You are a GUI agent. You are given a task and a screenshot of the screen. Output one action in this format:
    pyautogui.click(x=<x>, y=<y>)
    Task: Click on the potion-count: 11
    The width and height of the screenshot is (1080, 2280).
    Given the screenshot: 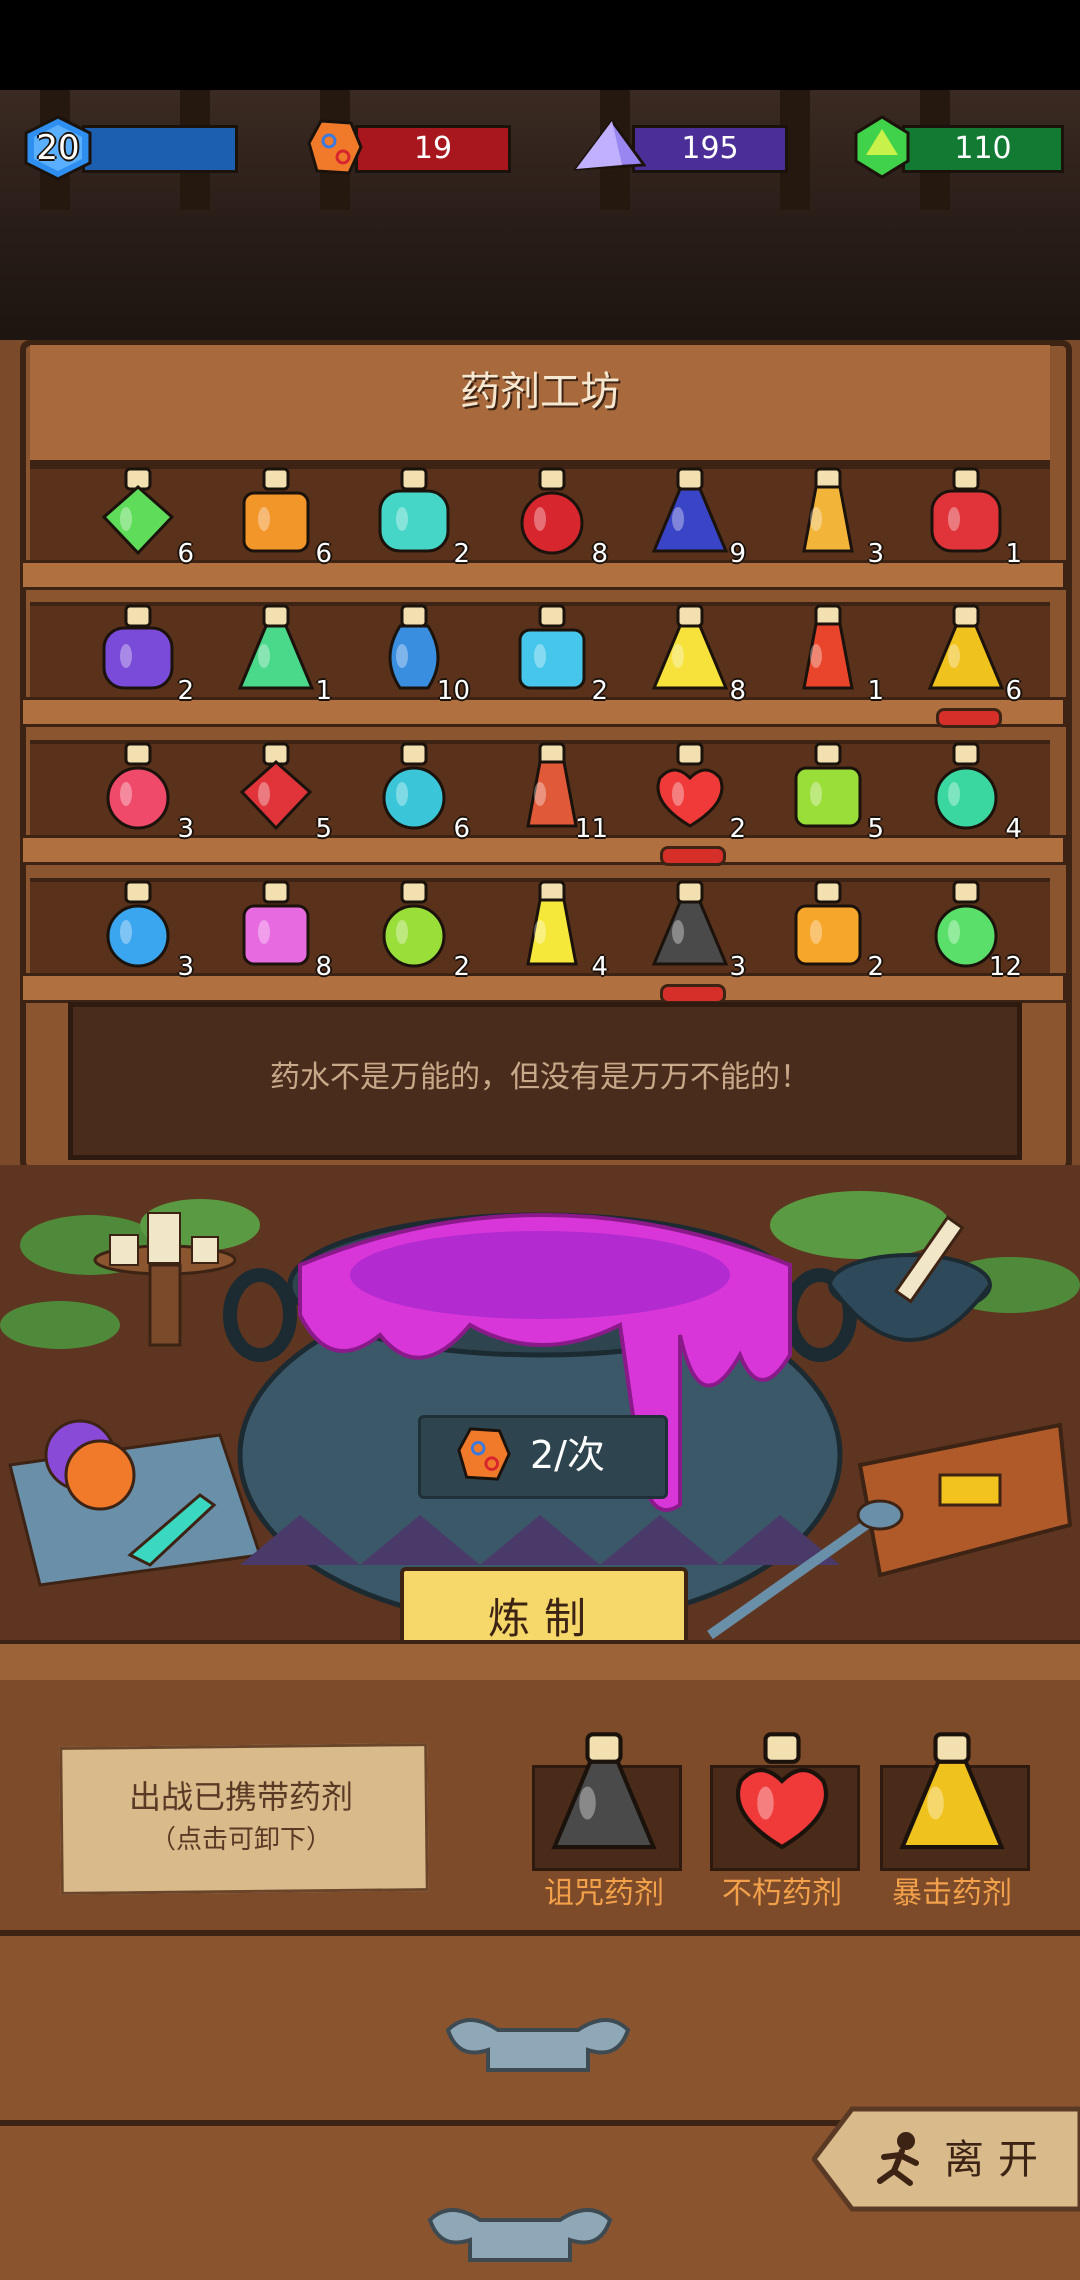 What is the action you would take?
    pyautogui.click(x=591, y=829)
    